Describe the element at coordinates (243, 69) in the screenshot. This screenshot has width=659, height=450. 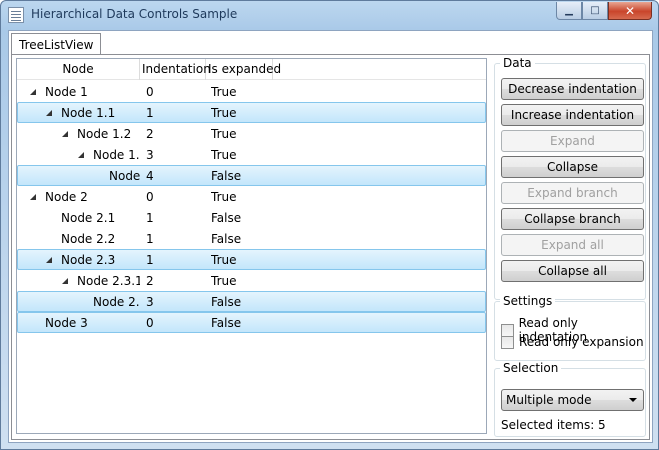
I see `column-header-is-expanded: Is expanded` at that location.